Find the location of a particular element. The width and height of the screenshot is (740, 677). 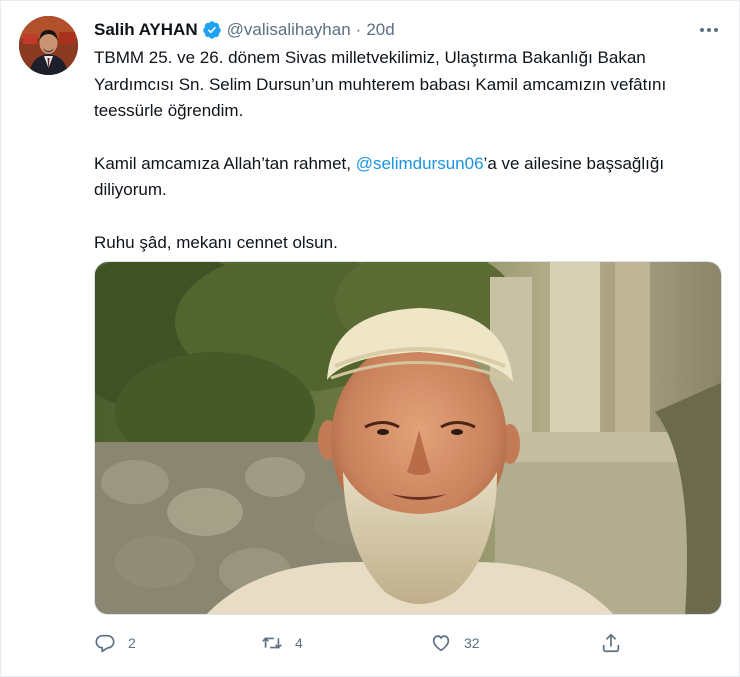

retweet-count: 4 is located at coordinates (299, 643).